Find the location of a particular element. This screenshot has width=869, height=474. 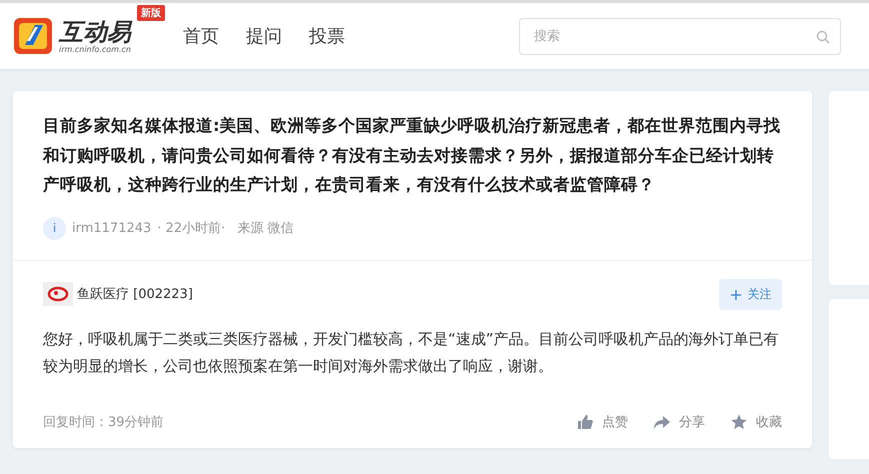

user-name: irm1171243 is located at coordinates (112, 228).